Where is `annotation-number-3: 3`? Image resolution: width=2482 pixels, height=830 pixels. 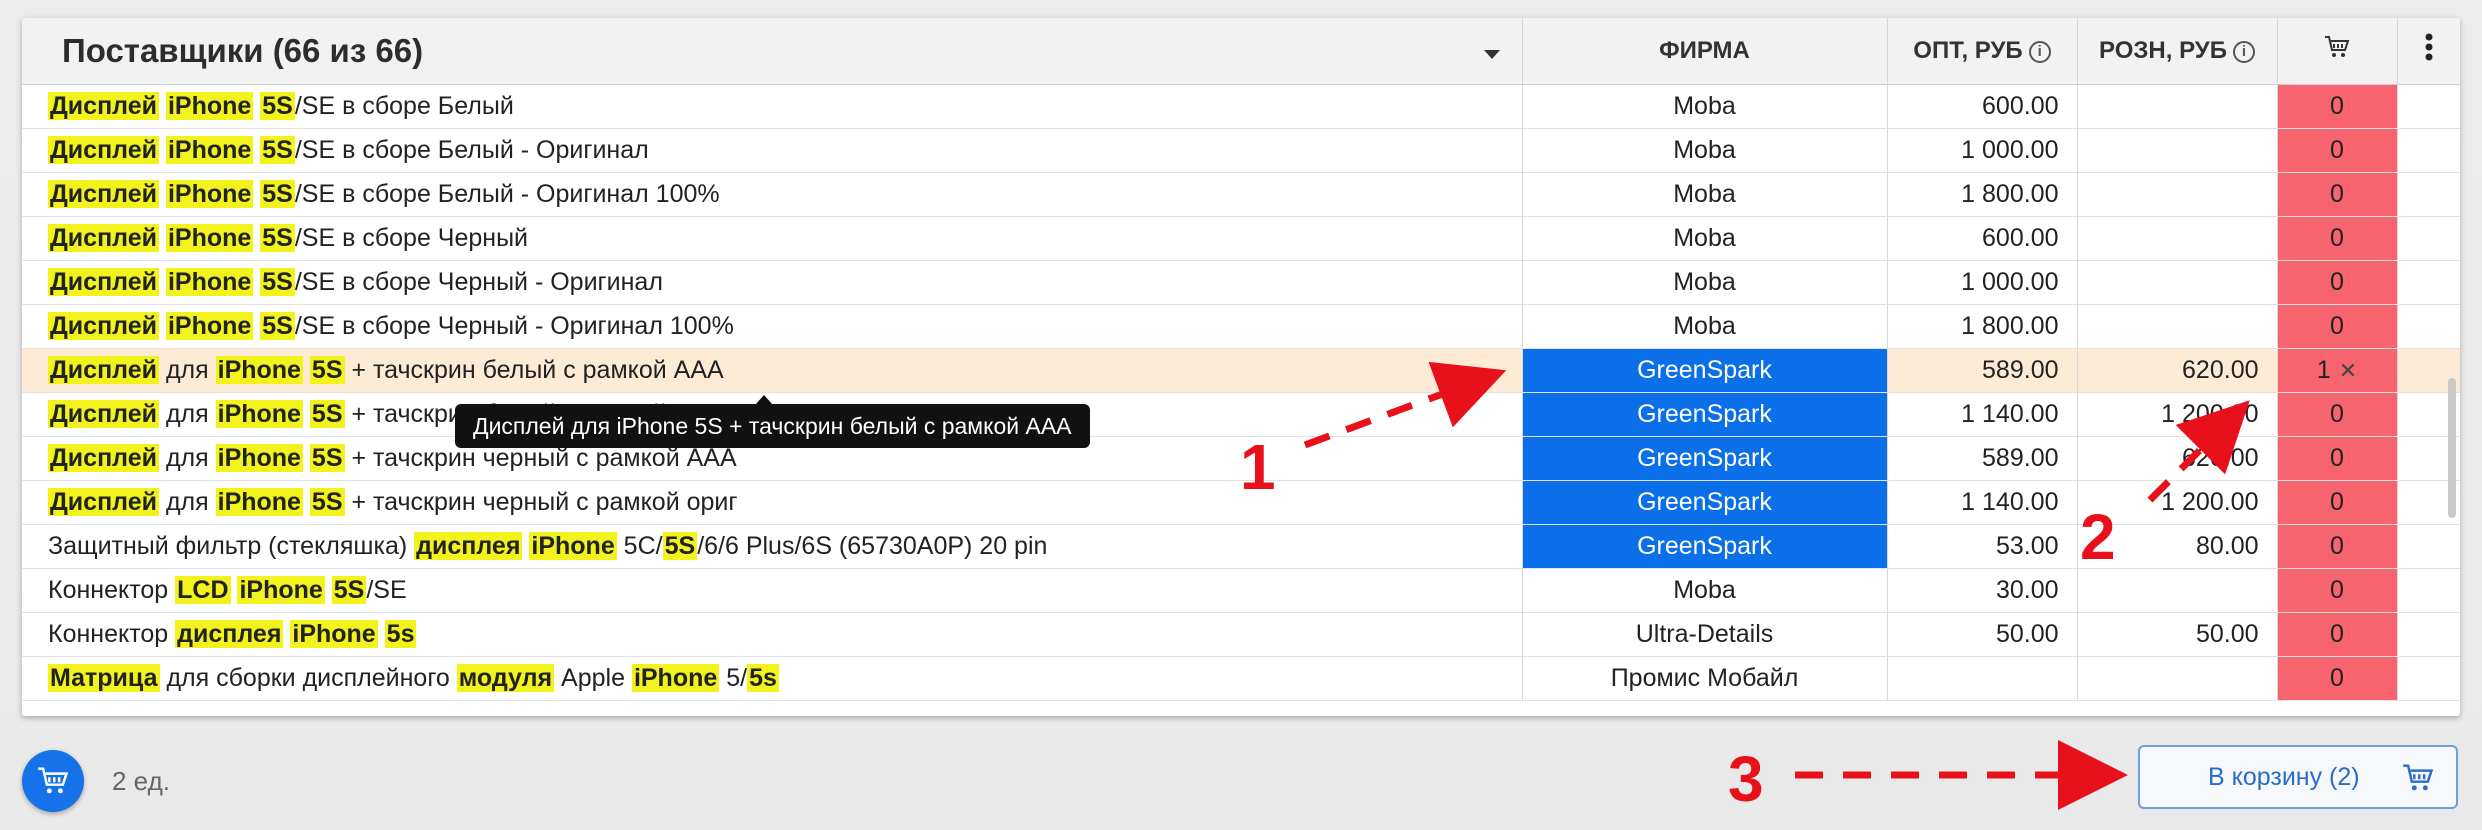
annotation-number-3: 3 is located at coordinates (1746, 779).